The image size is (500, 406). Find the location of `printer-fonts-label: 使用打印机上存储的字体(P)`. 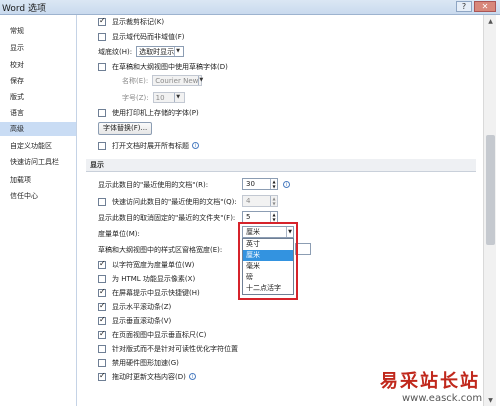

printer-fonts-label: 使用打印机上存储的字体(P) is located at coordinates (155, 112).